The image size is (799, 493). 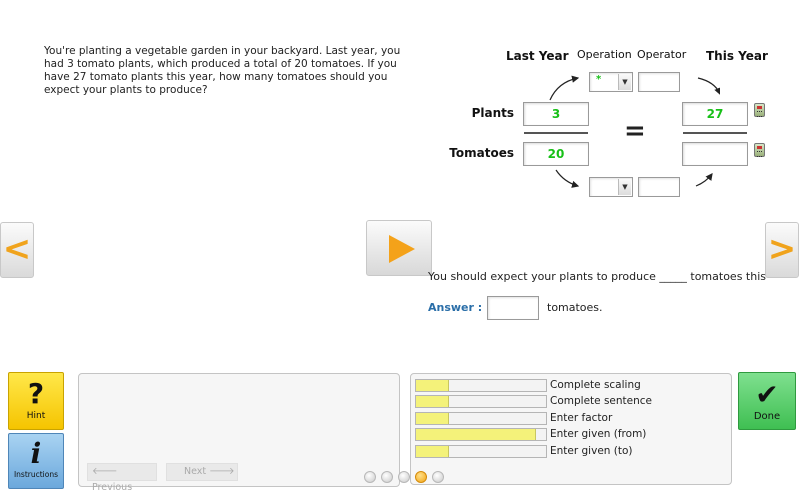 What do you see at coordinates (767, 416) in the screenshot?
I see `done-label: Done` at bounding box center [767, 416].